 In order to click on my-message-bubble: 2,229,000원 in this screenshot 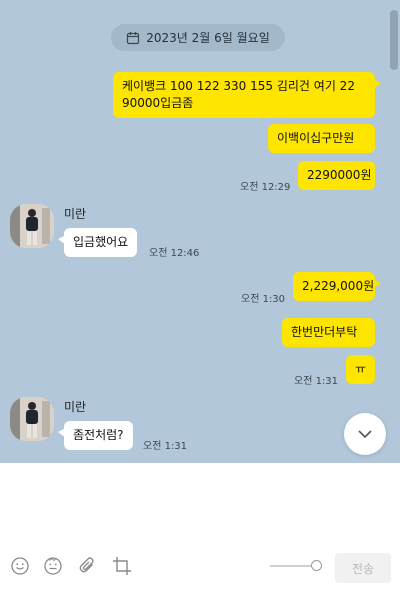, I will do `click(337, 286)`.